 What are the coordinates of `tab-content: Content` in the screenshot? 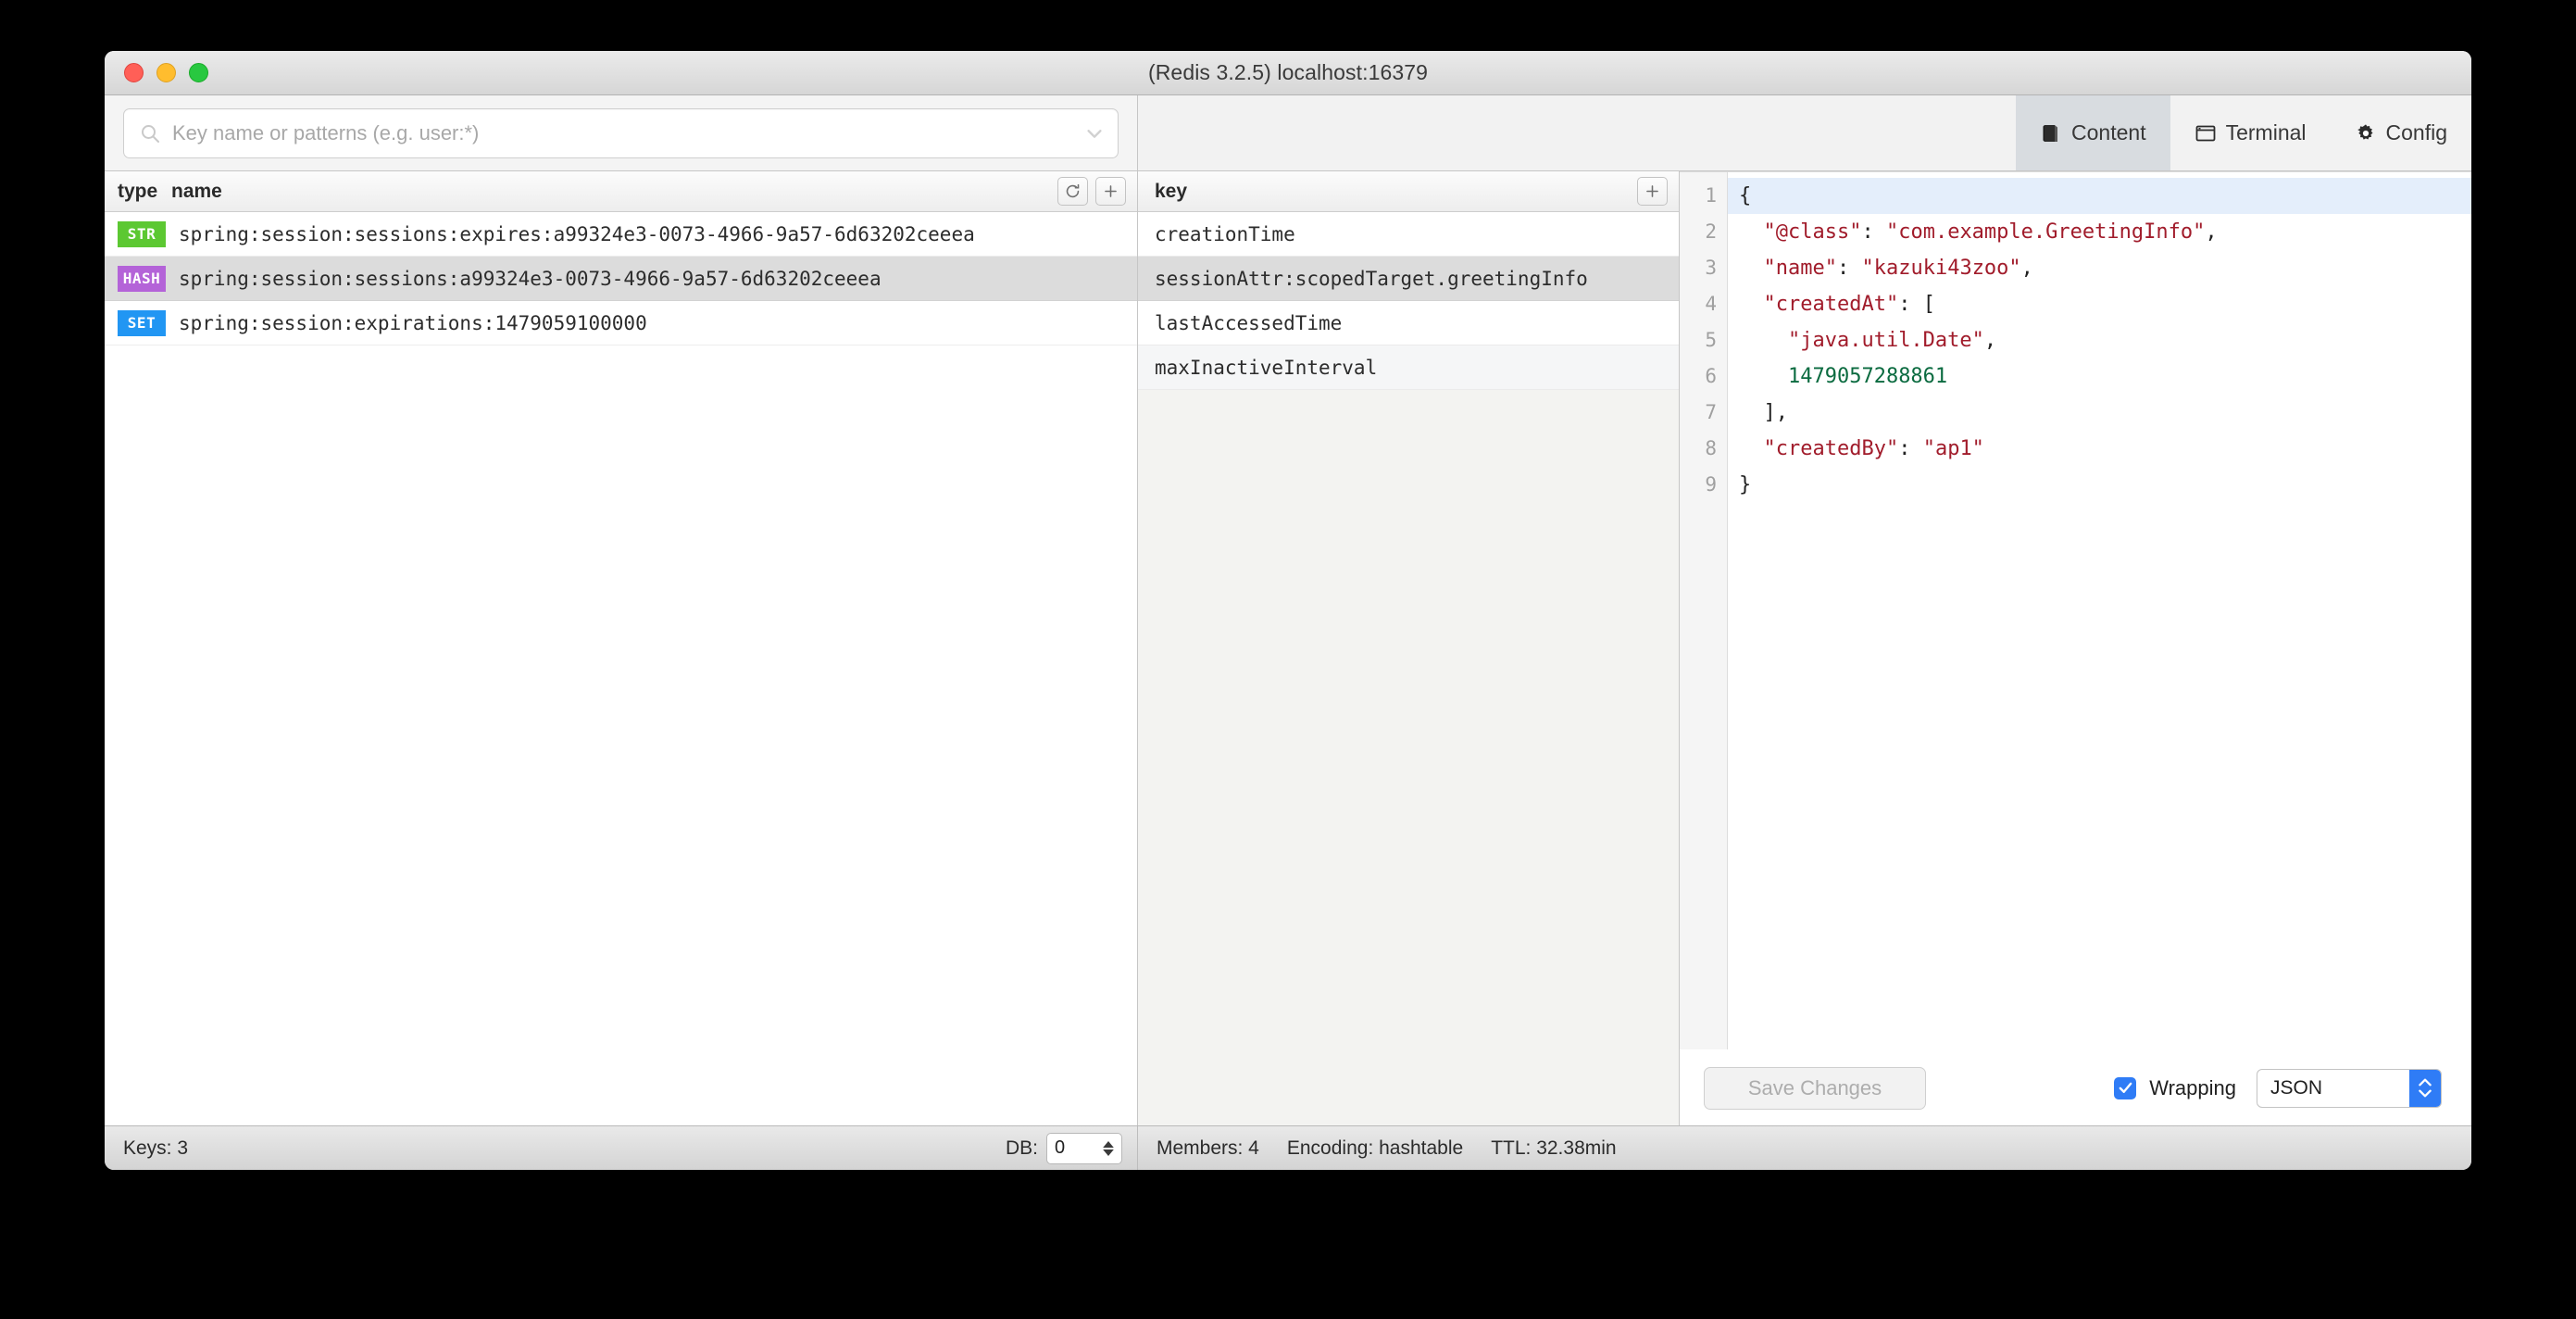 It's located at (2093, 132).